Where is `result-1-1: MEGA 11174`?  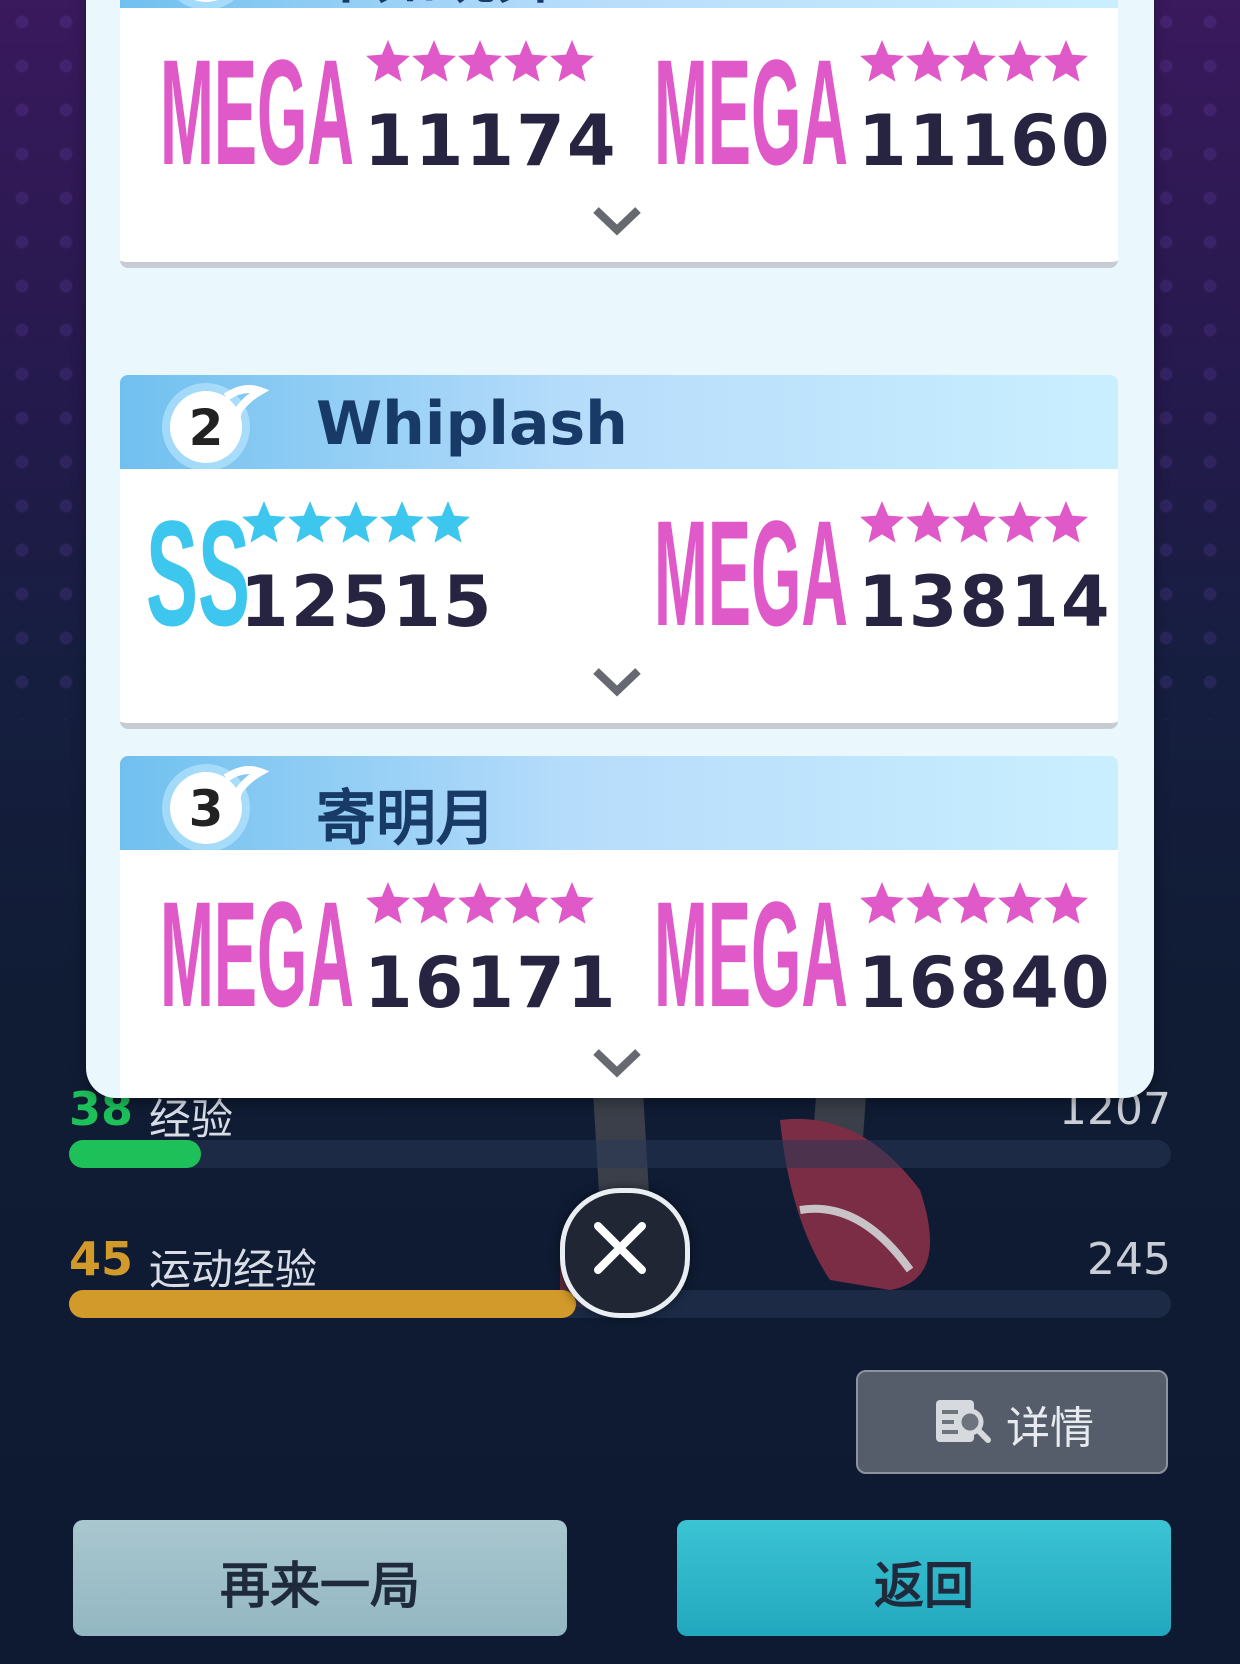 result-1-1: MEGA 11174 is located at coordinates (388, 109).